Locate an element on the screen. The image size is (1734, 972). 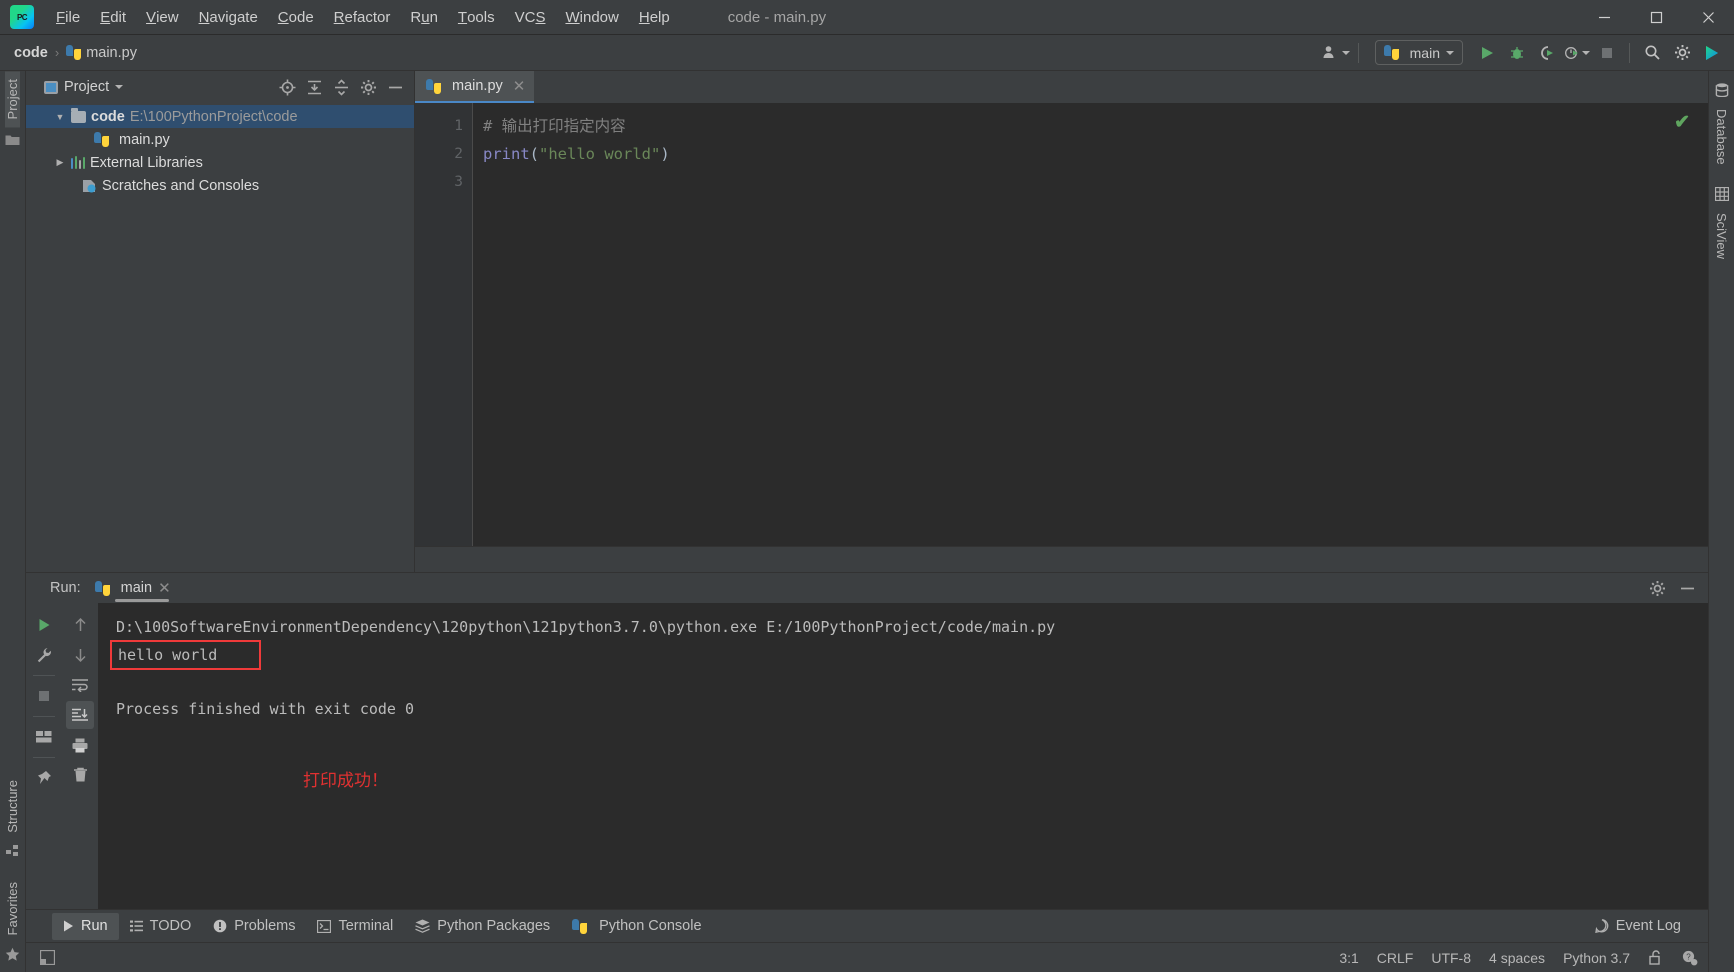
soft-wrap-button is located at coordinates (80, 685).